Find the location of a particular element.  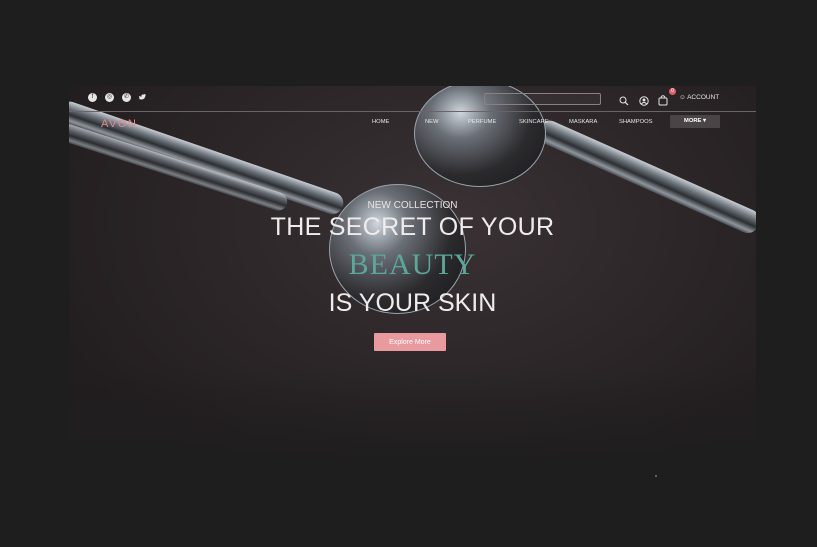

user-icon is located at coordinates (644, 102).